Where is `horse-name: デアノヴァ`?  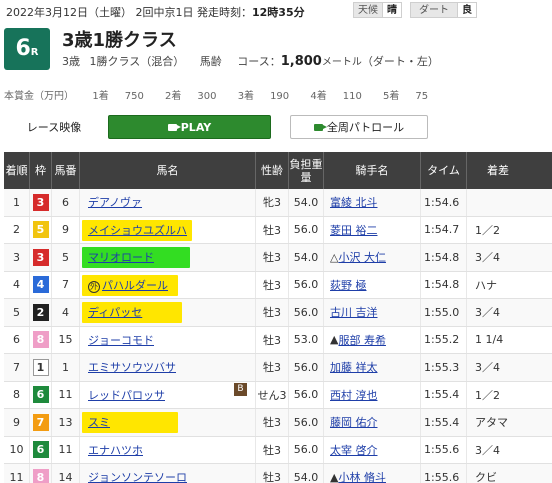 horse-name: デアノヴァ is located at coordinates (115, 203).